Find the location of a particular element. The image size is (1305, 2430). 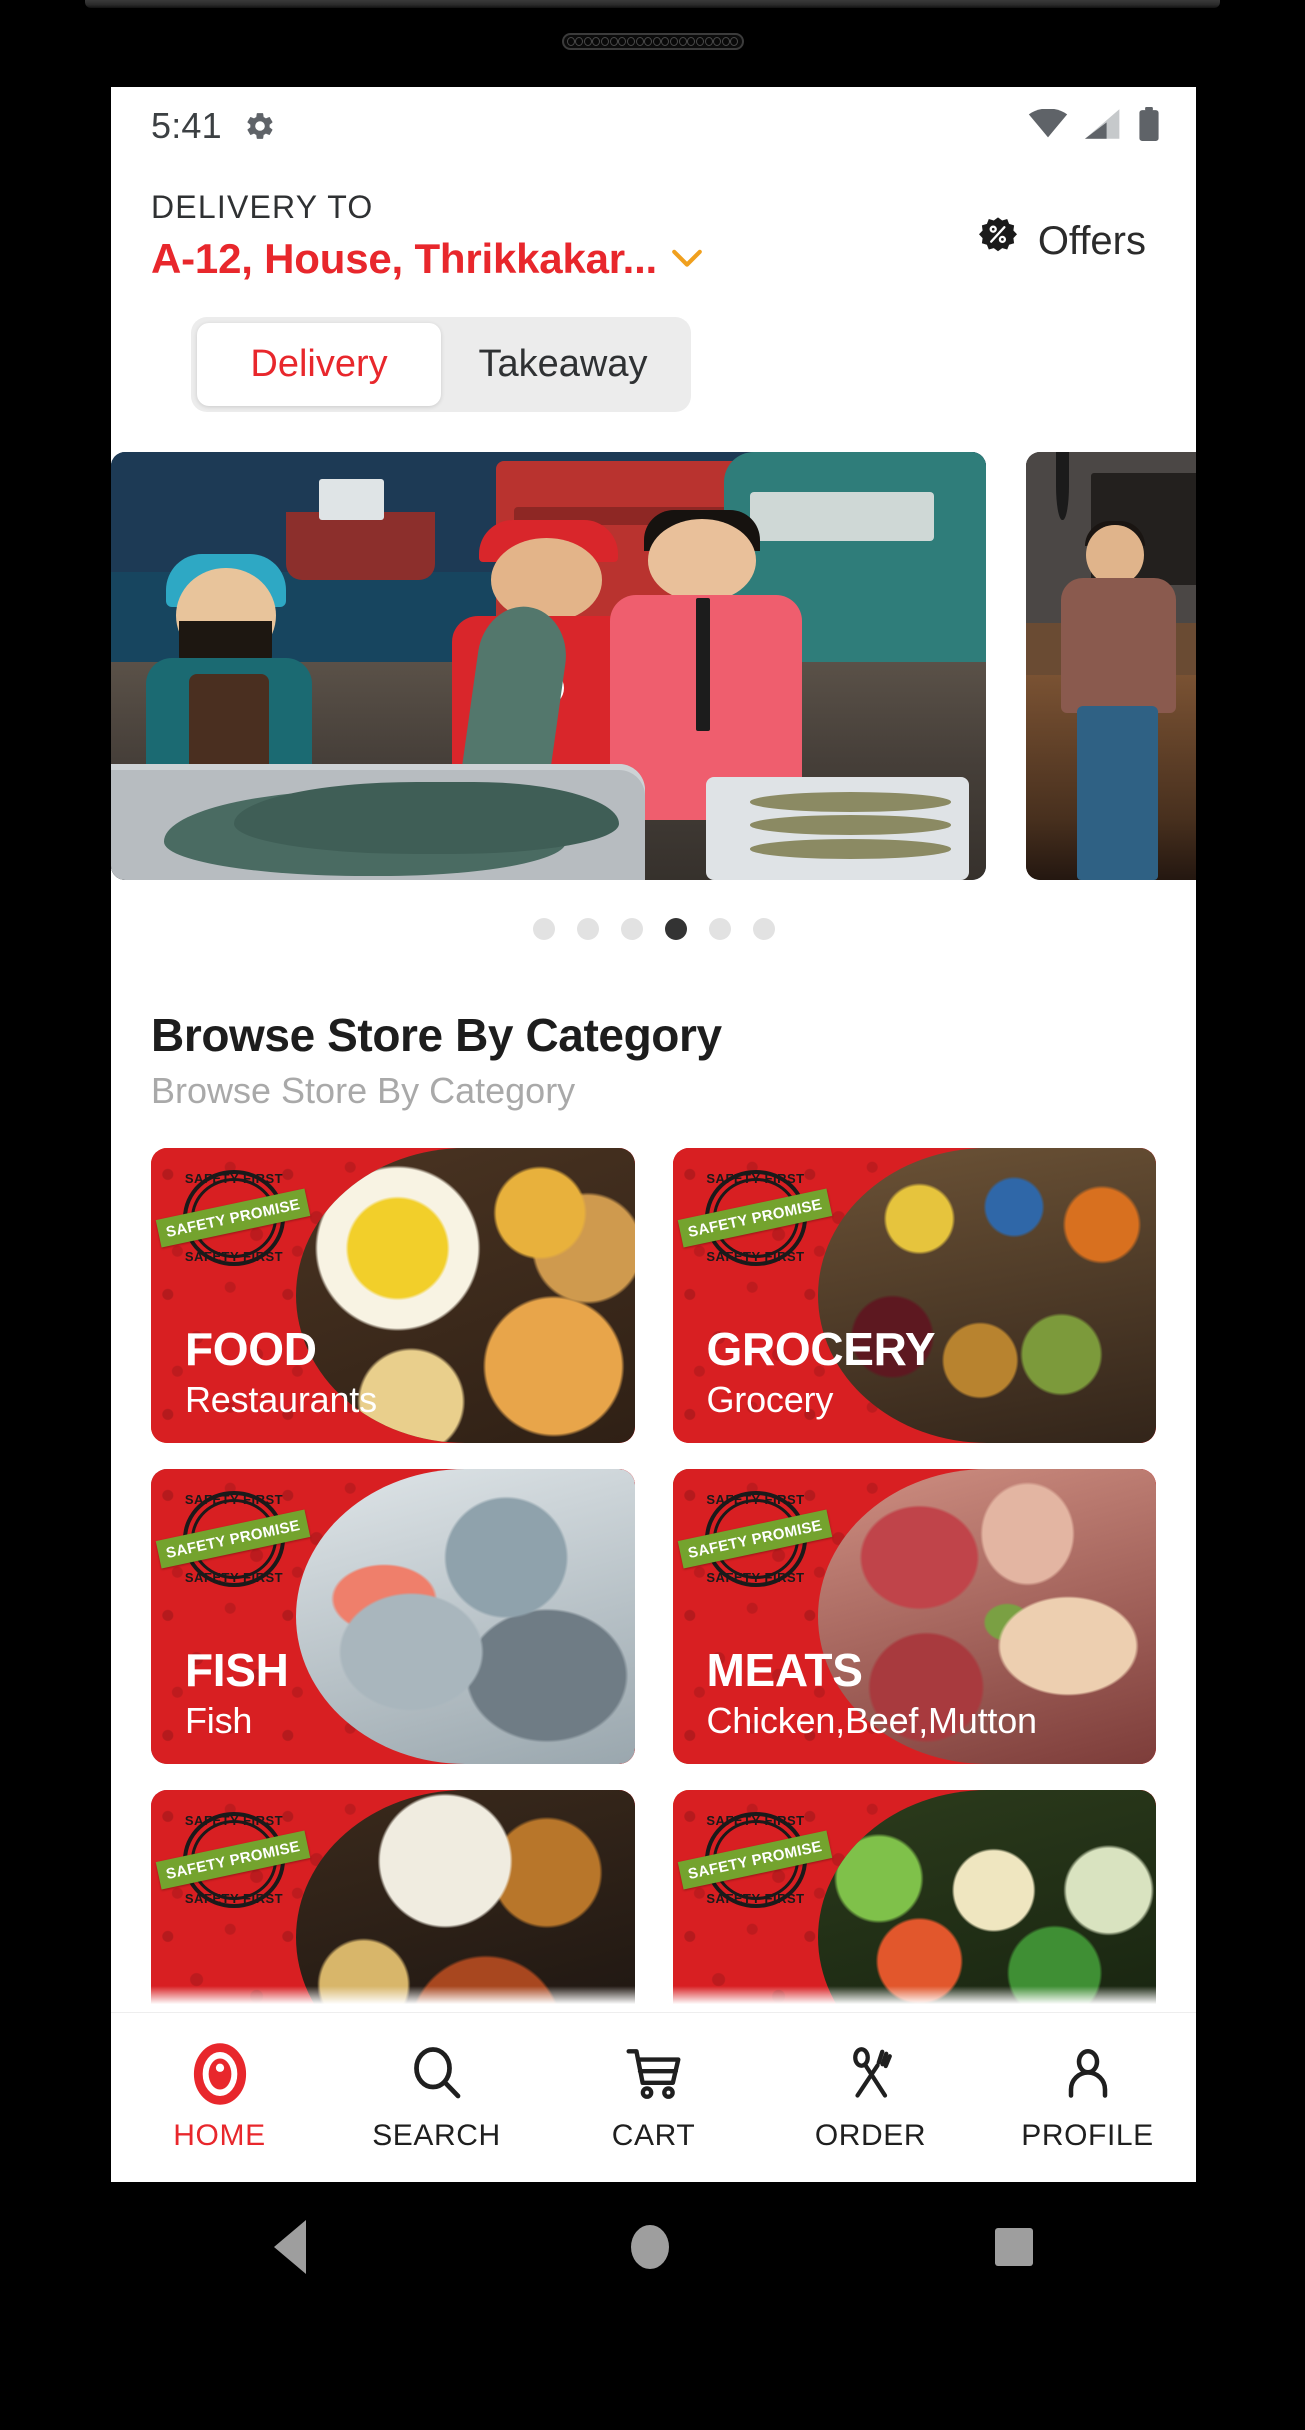

person-icon is located at coordinates (1088, 2074).